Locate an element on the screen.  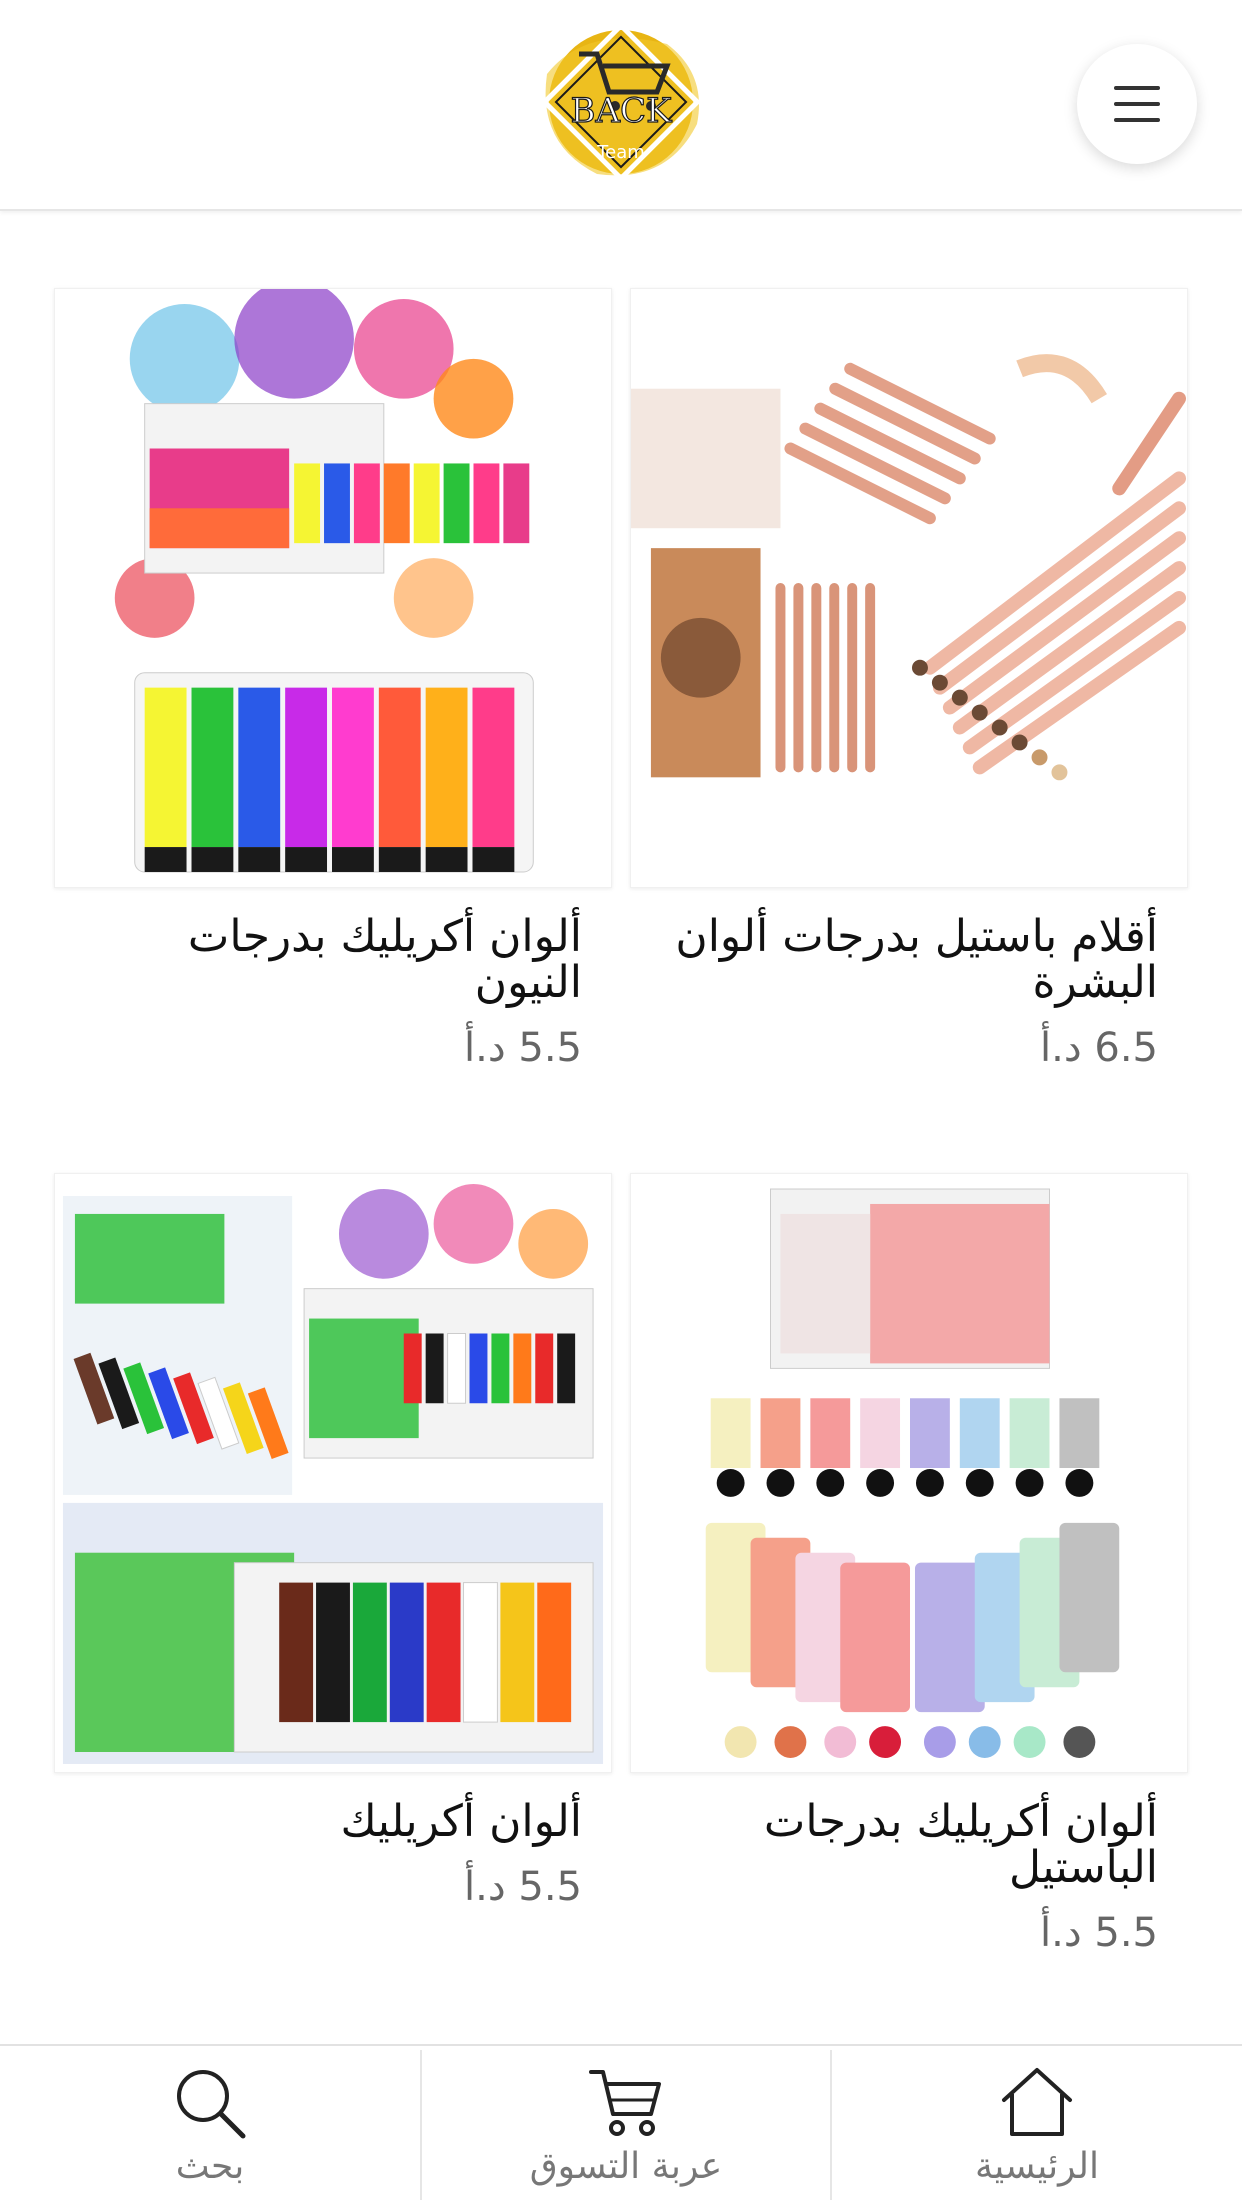
product-title: ألوان أكريليك بدرجات النيون is located at coordinates (333, 960).